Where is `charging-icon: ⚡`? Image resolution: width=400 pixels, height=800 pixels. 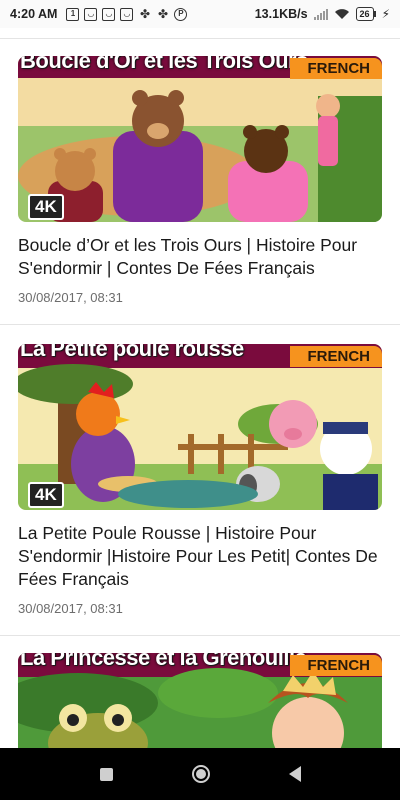
charging-icon: ⚡ is located at coordinates (385, 14).